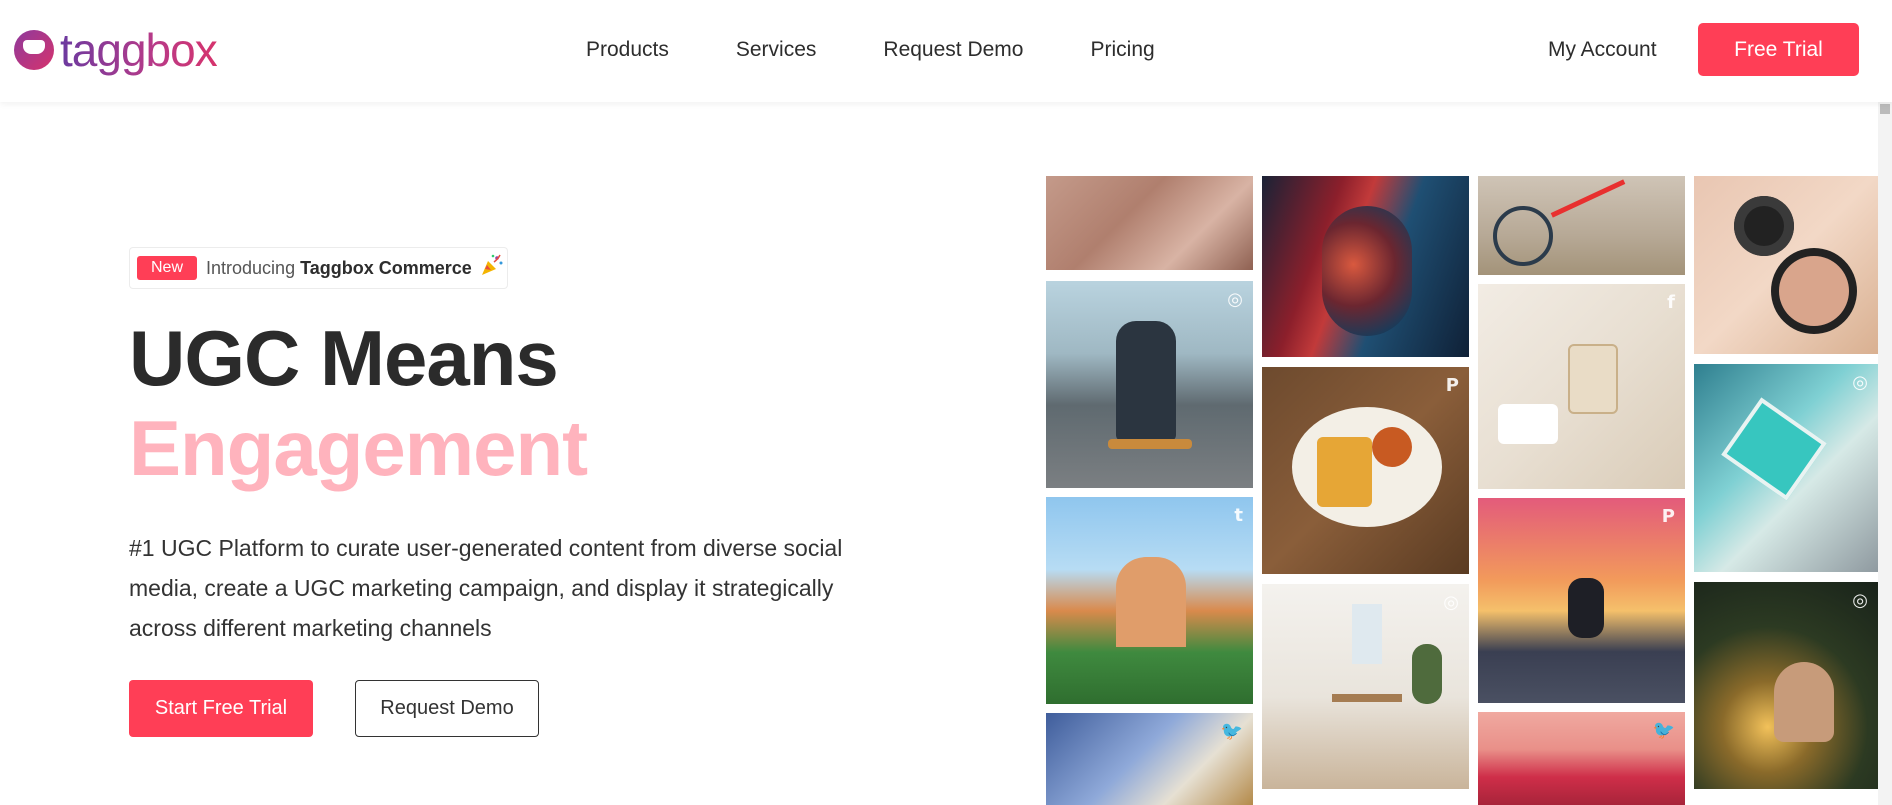  What do you see at coordinates (358, 448) in the screenshot?
I see `hero-heading-line2: Engagement` at bounding box center [358, 448].